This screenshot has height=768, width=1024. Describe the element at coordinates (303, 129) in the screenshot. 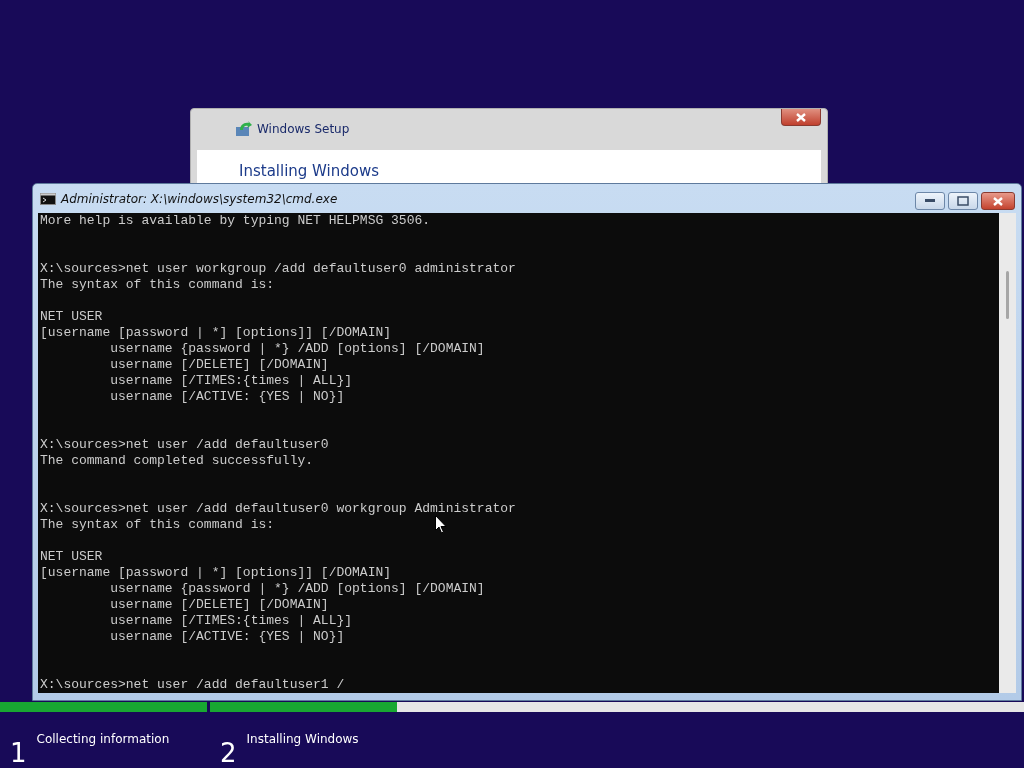

I see `window-title: Windows Setup` at that location.